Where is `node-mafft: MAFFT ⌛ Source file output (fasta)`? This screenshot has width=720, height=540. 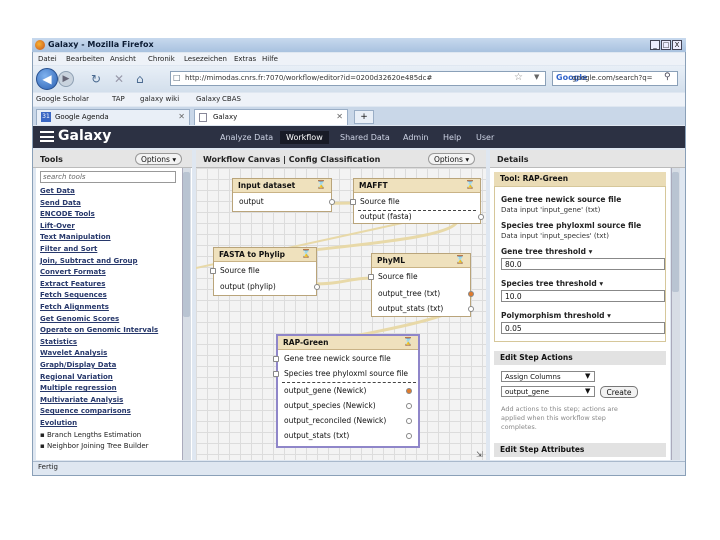
node-mafft: MAFFT ⌛ Source file output (fasta) is located at coordinates (417, 201).